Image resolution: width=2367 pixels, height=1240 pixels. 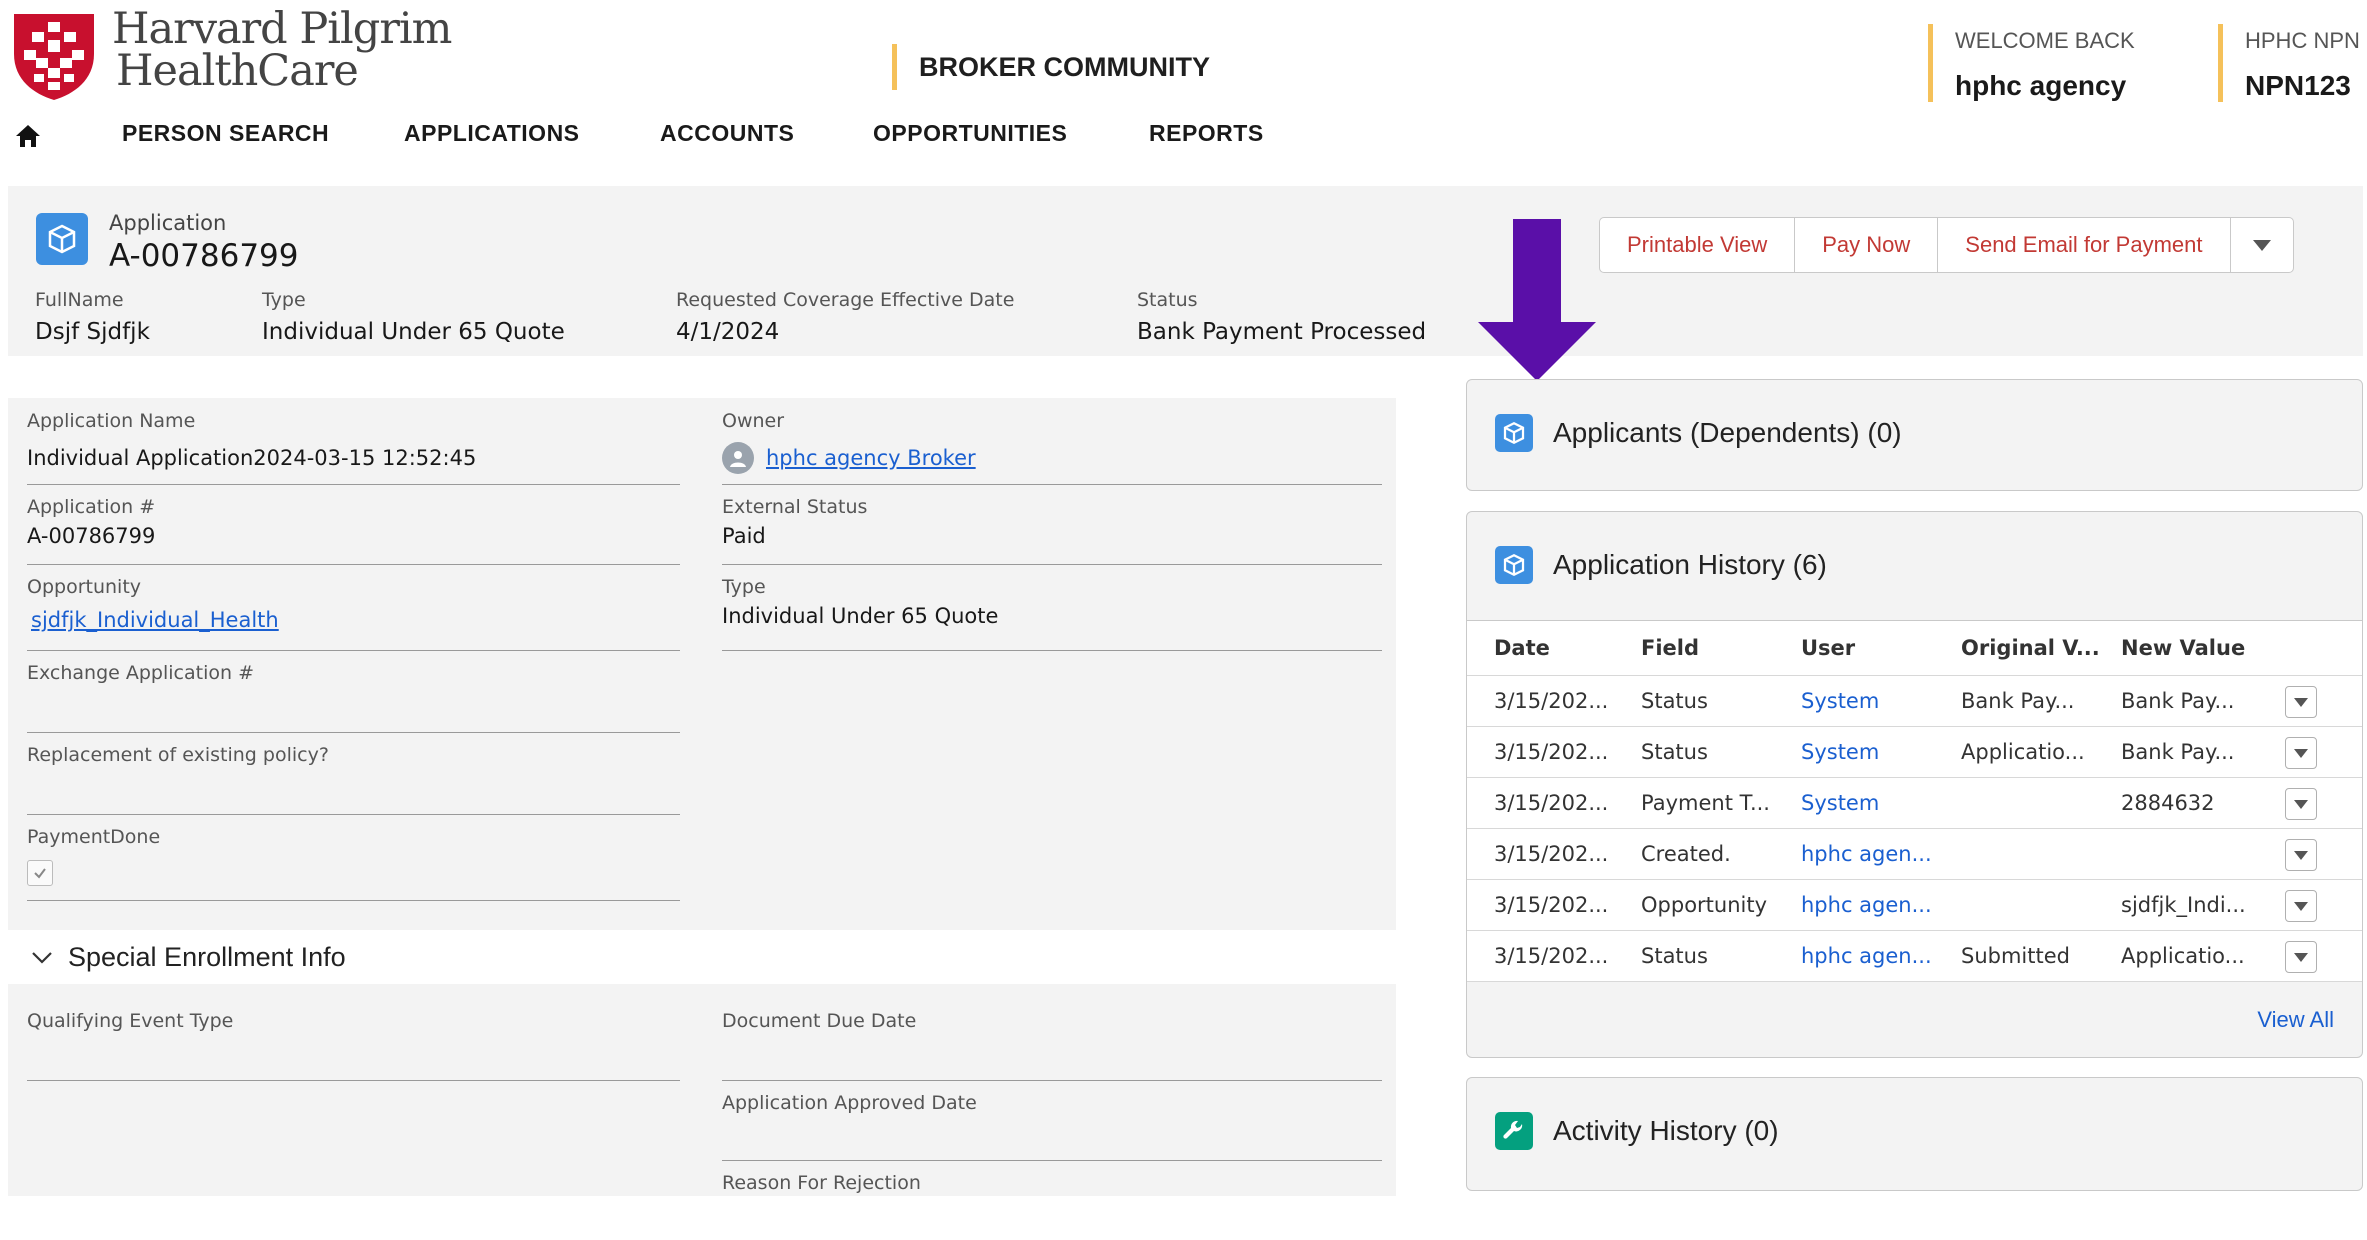 I want to click on cell-field: Status, so click(x=1674, y=752).